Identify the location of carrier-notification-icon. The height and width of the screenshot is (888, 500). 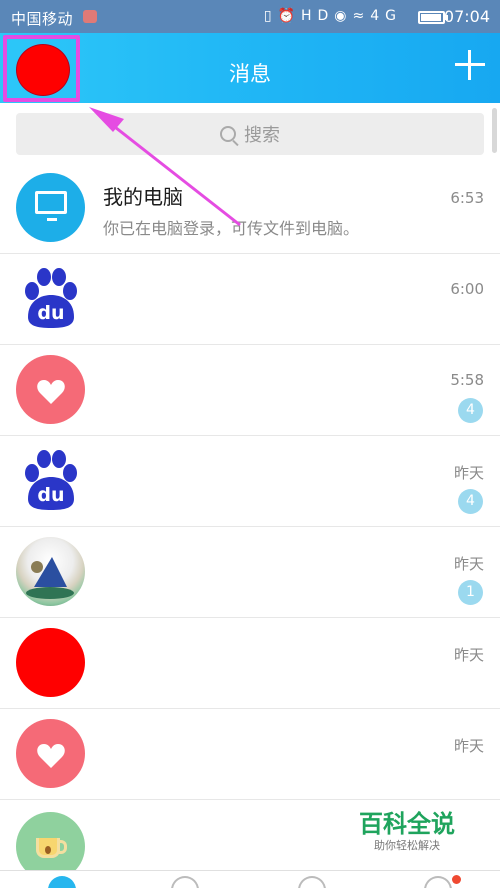
(90, 16).